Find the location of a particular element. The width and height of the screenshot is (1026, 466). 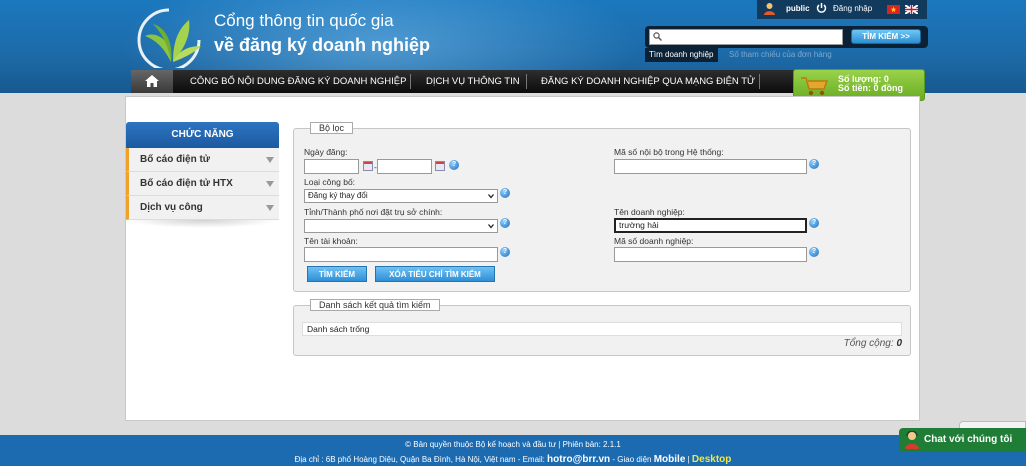

cart-icon is located at coordinates (815, 86).